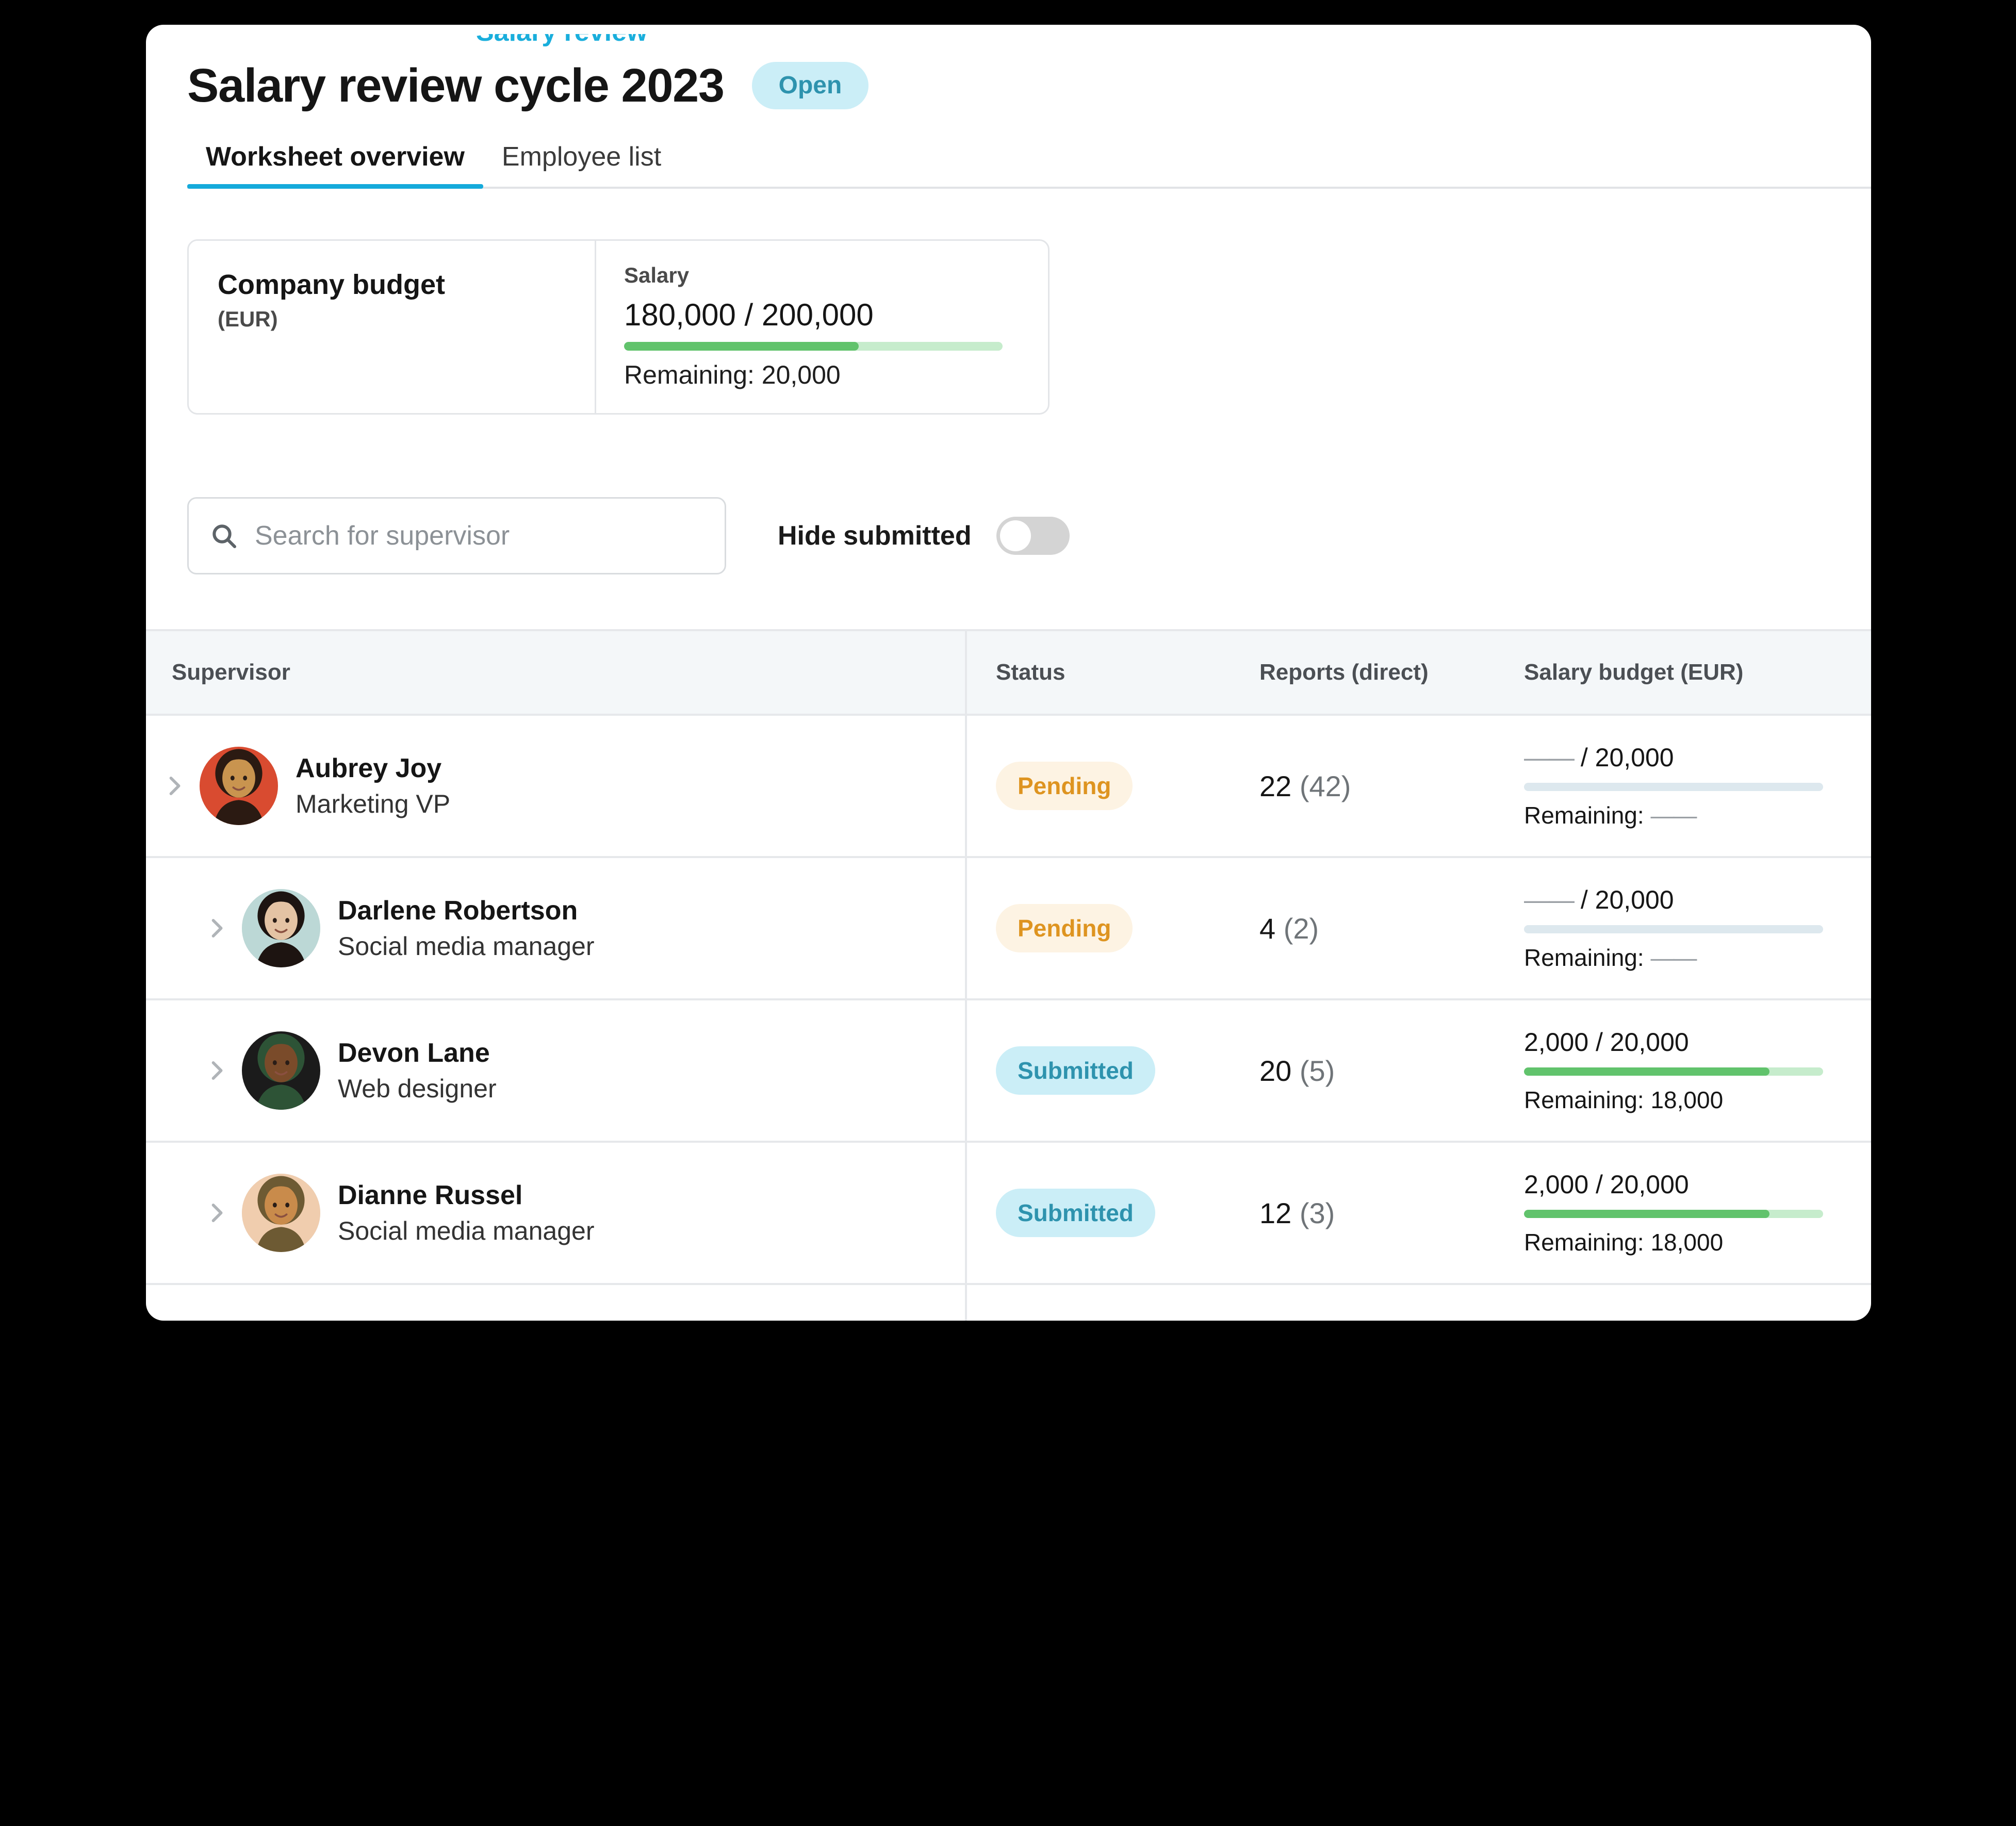 This screenshot has width=2016, height=1826. Describe the element at coordinates (1380, 1303) in the screenshot. I see `cell-reports` at that location.